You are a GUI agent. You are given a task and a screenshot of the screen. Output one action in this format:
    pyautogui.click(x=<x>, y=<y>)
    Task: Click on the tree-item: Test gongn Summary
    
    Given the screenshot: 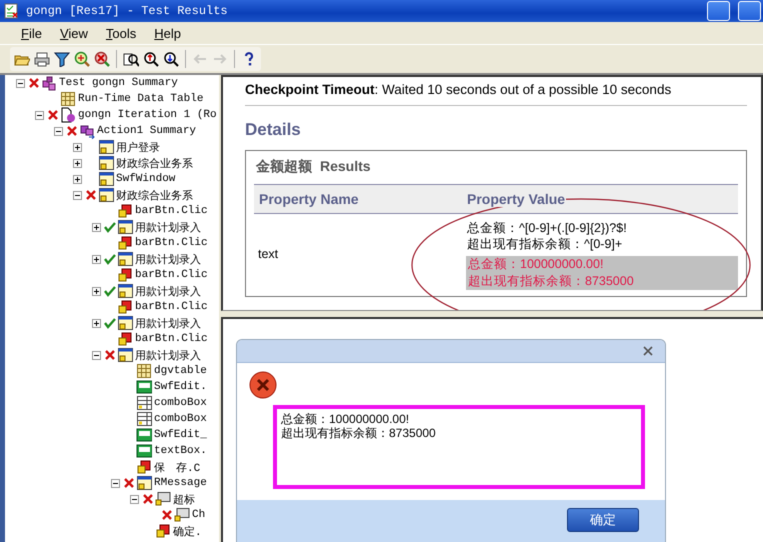 What is the action you would take?
    pyautogui.click(x=118, y=83)
    